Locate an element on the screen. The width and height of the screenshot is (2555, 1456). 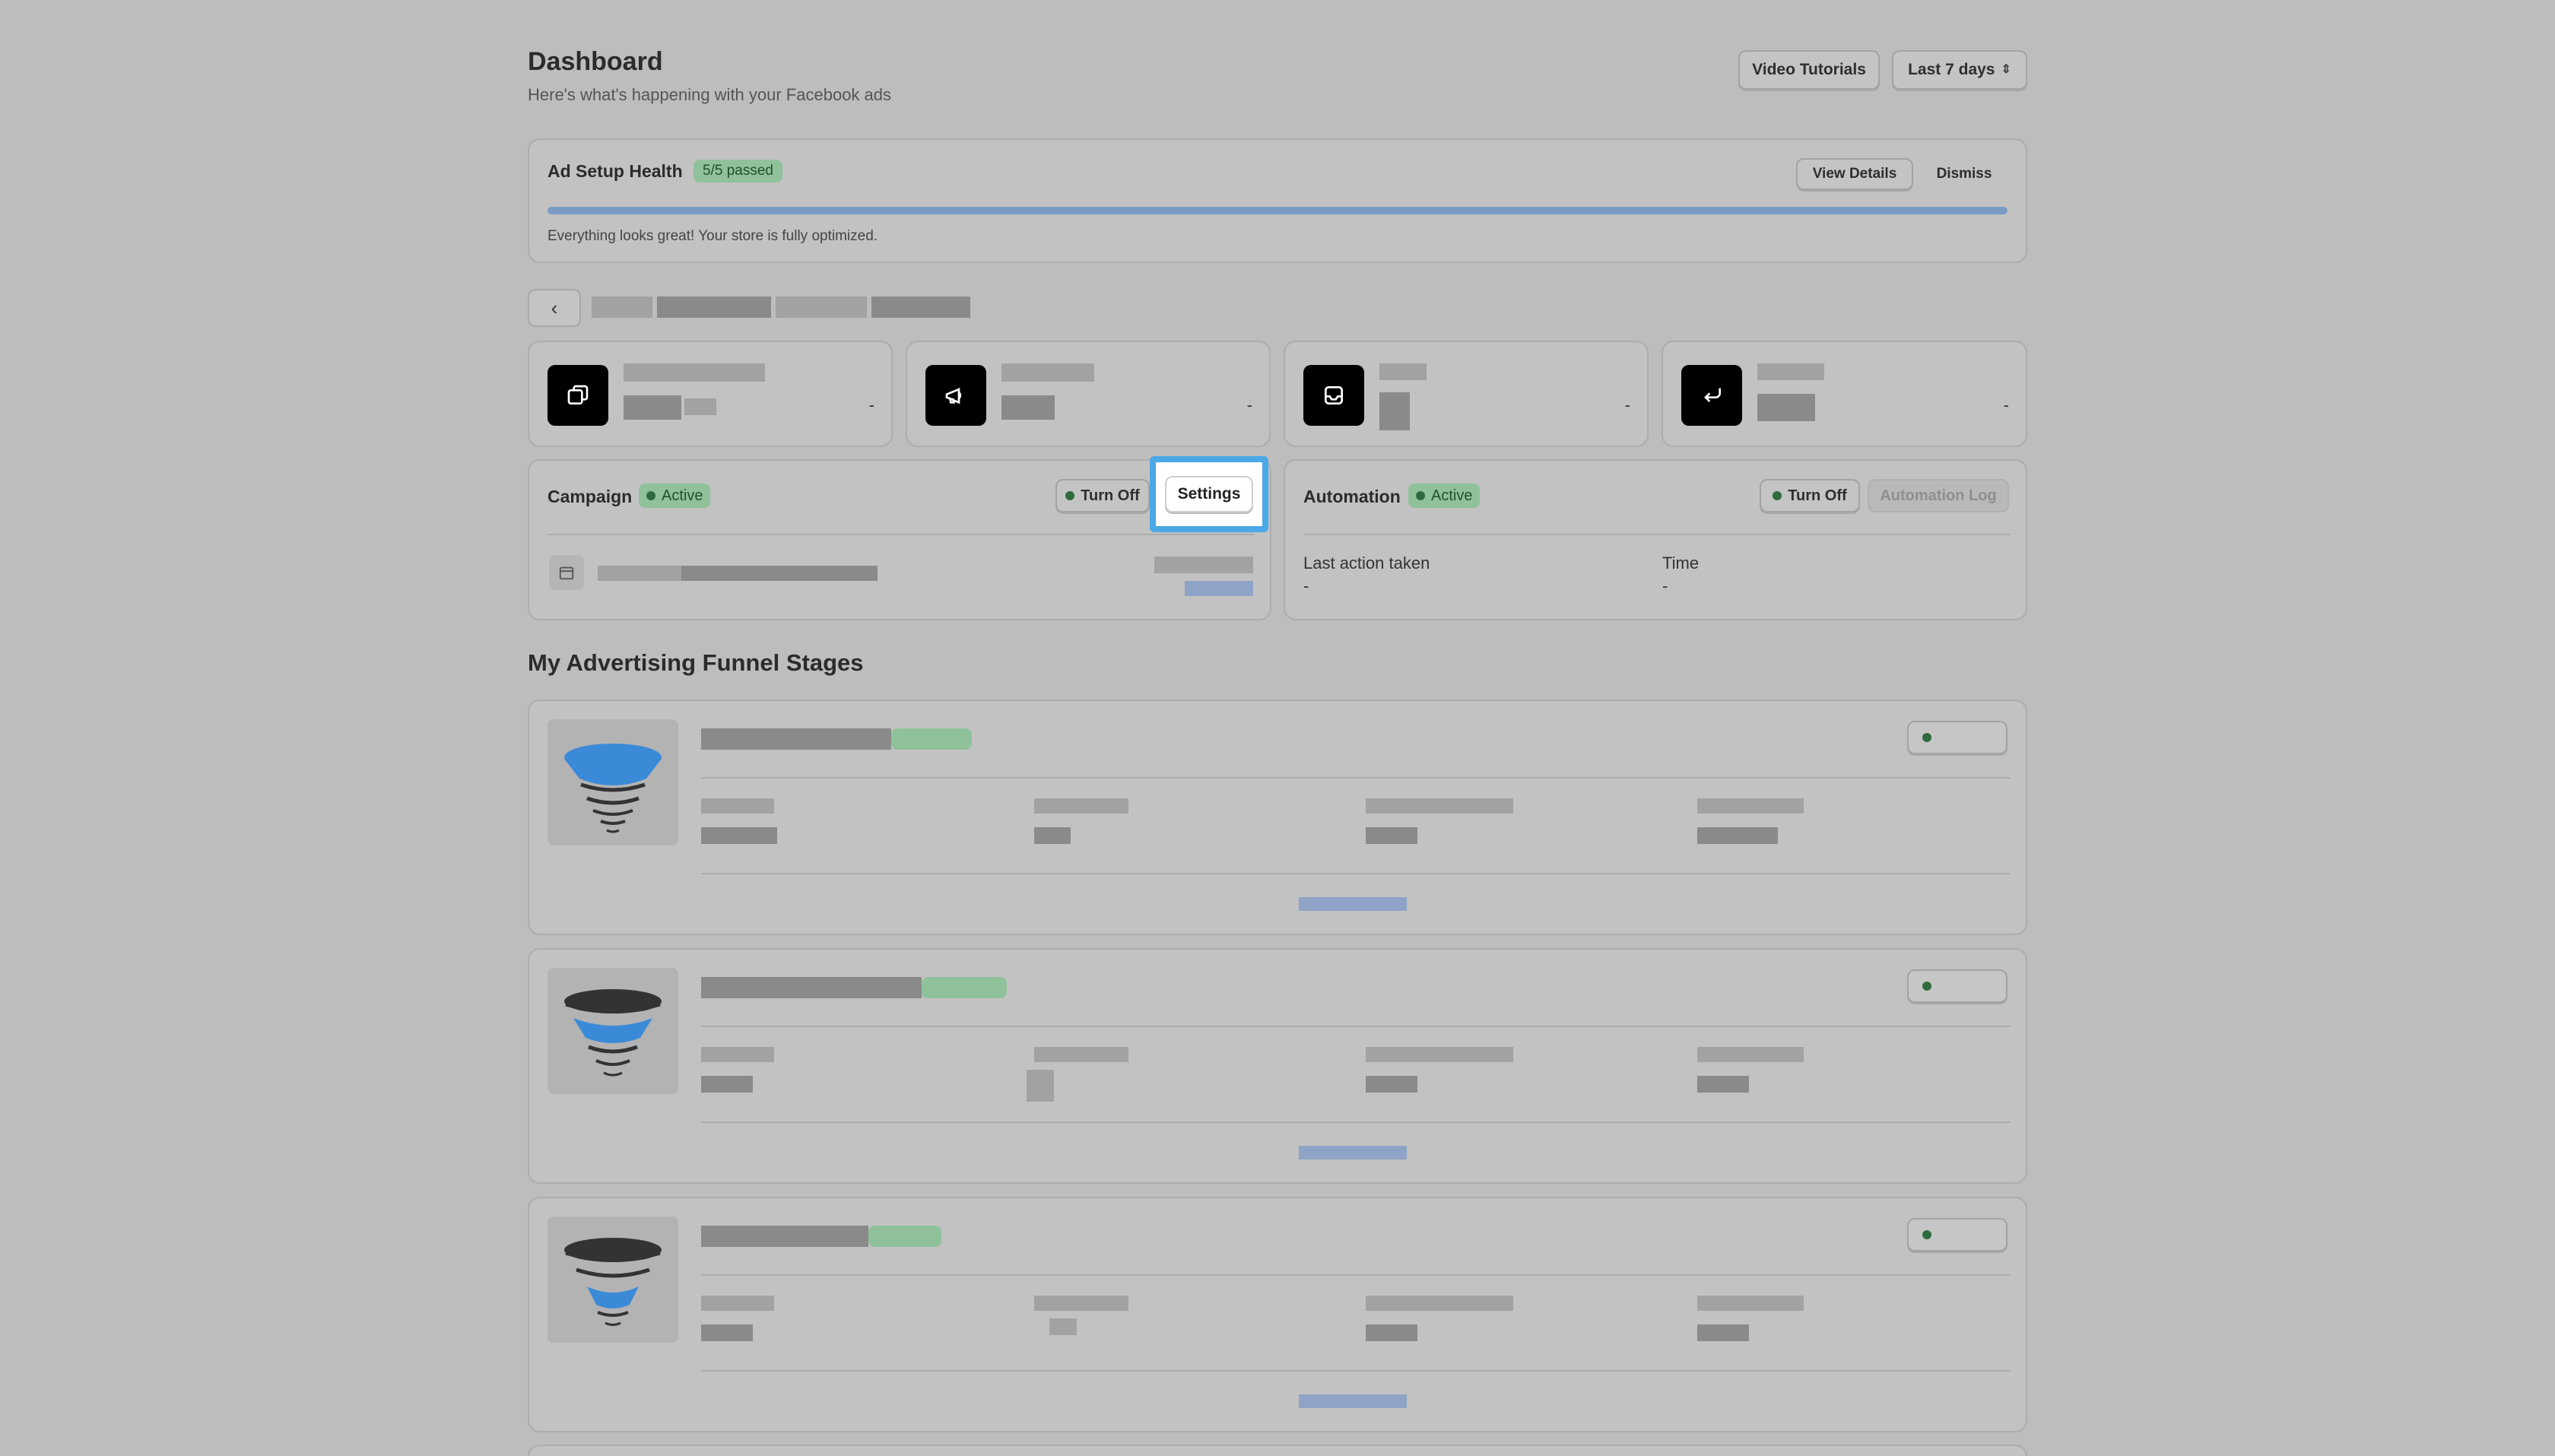
return-icon is located at coordinates (1711, 395).